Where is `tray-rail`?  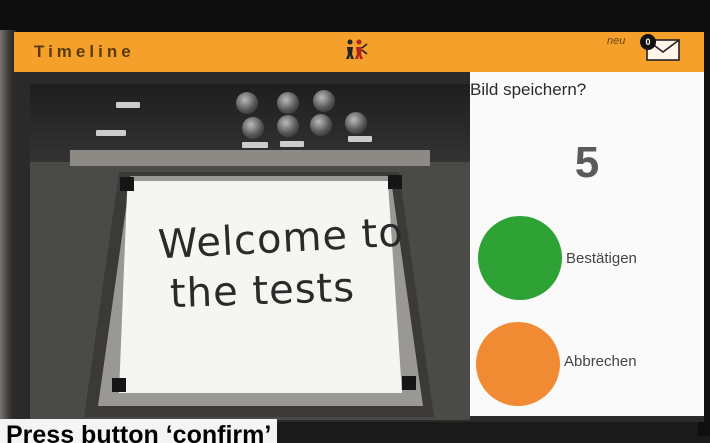
tray-rail is located at coordinates (250, 158).